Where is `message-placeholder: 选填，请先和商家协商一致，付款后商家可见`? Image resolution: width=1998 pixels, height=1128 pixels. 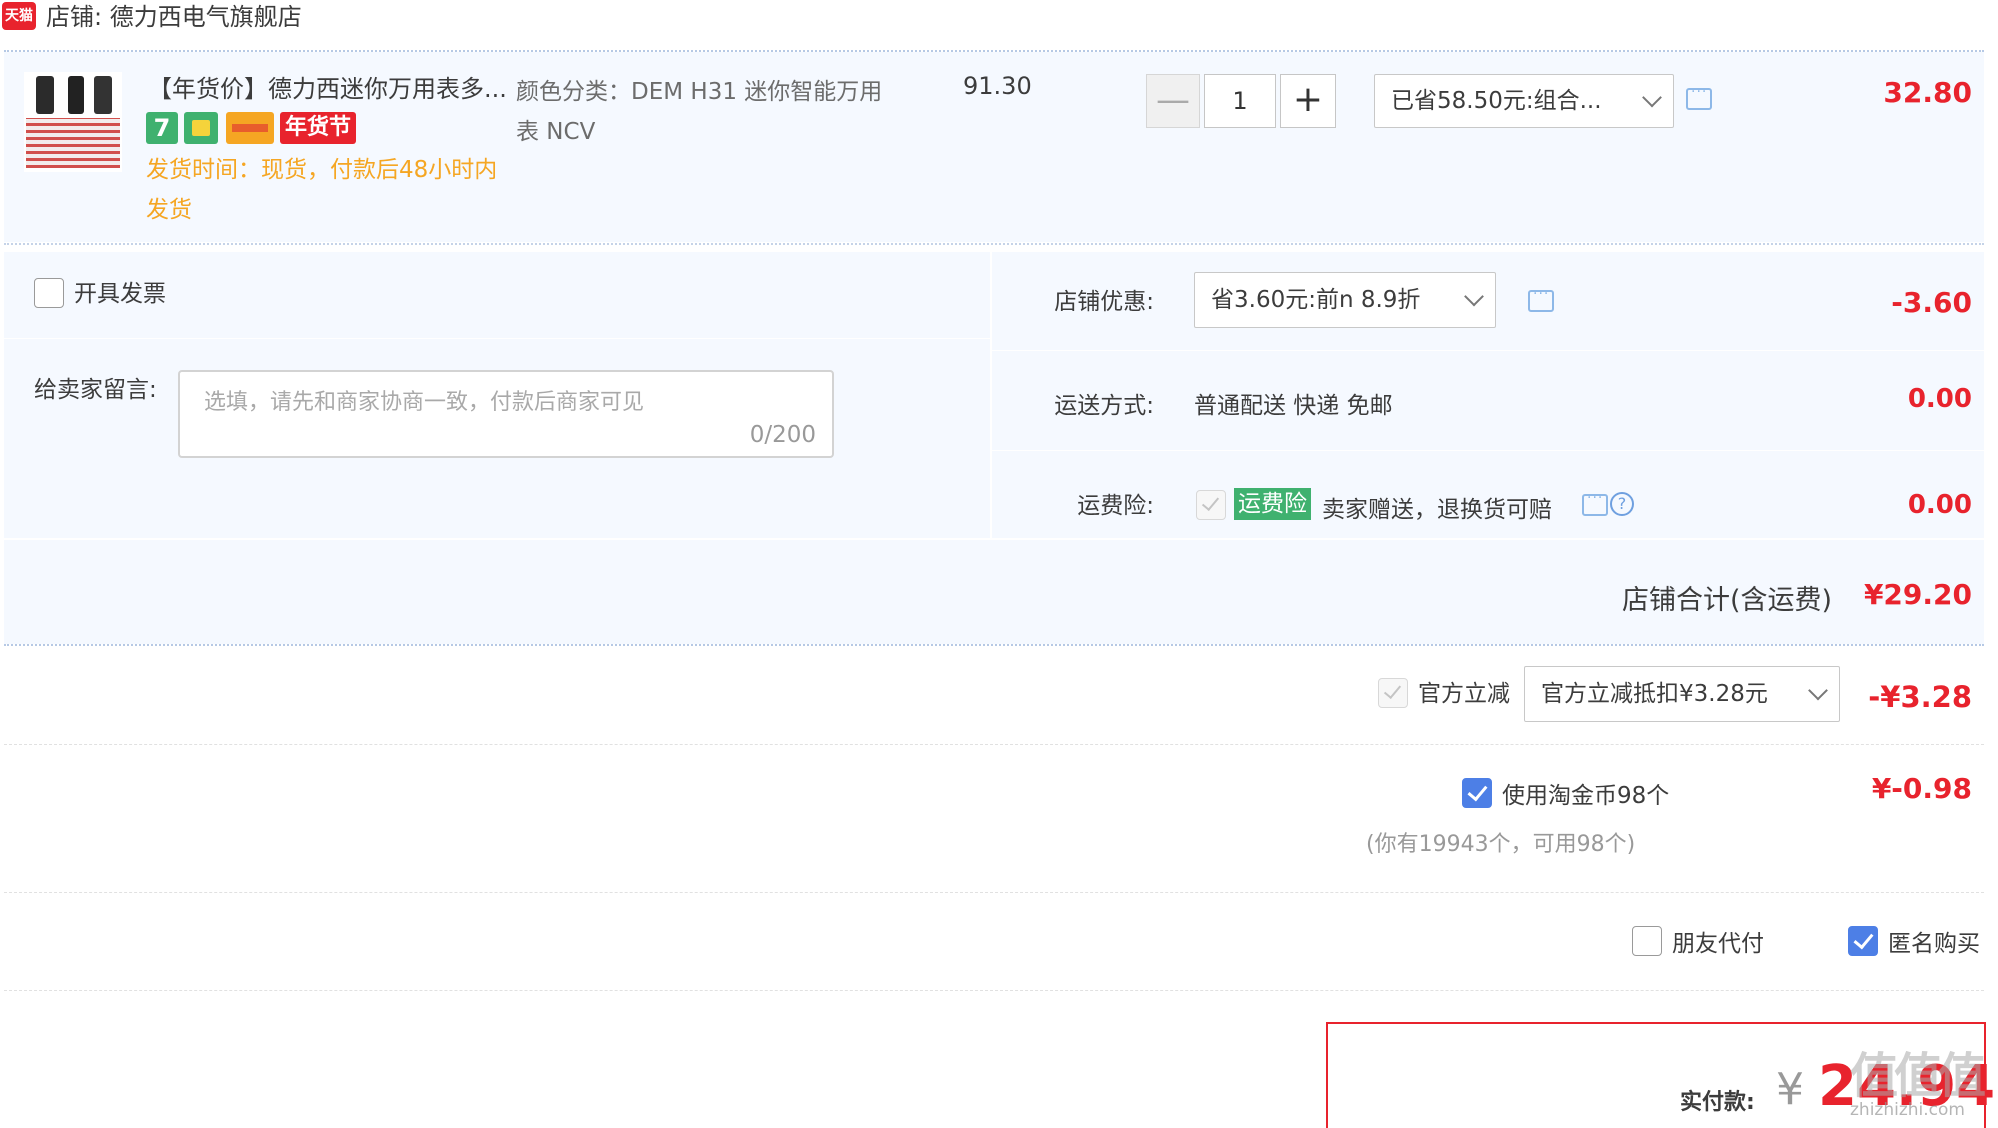 message-placeholder: 选填，请先和商家协商一致，付款后商家可见 is located at coordinates (424, 402).